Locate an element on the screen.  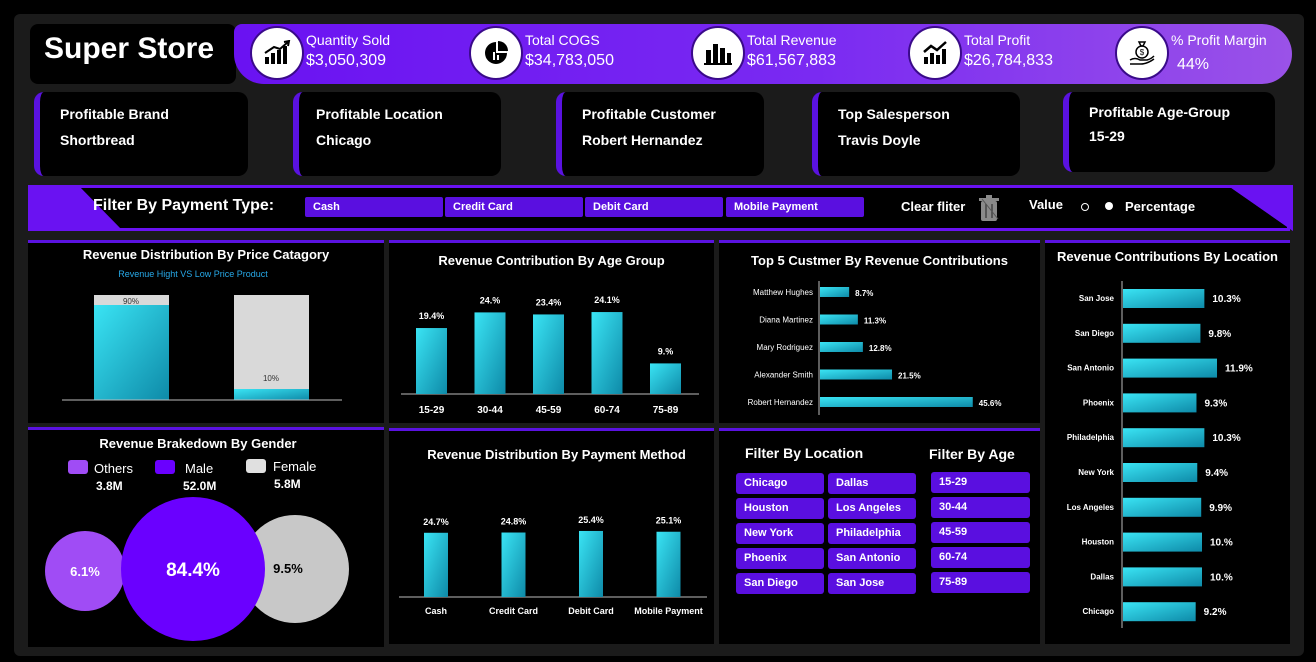
location-option-dallas: Dallas is located at coordinates (872, 483).